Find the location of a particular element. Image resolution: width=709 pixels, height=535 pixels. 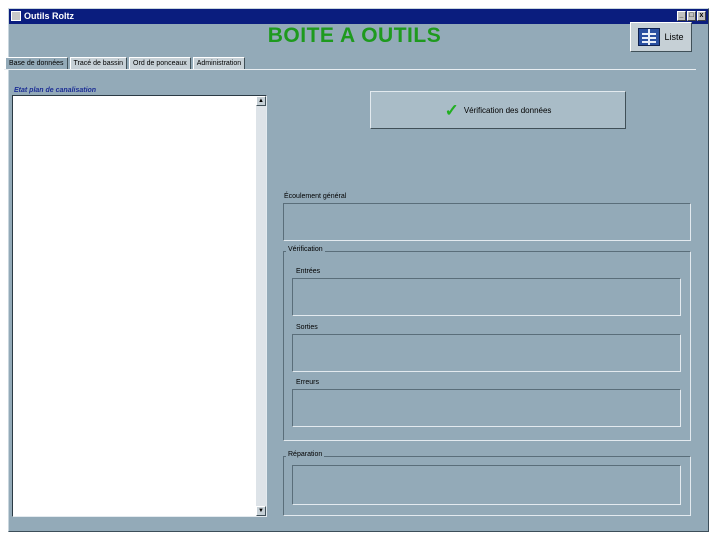

sorties-label: Sorties is located at coordinates (307, 327).